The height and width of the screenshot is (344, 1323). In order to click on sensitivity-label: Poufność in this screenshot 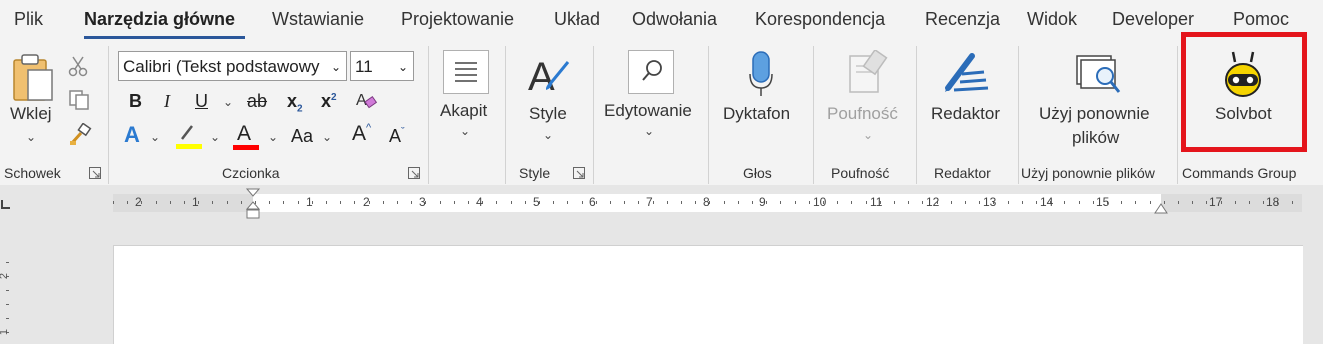, I will do `click(862, 114)`.